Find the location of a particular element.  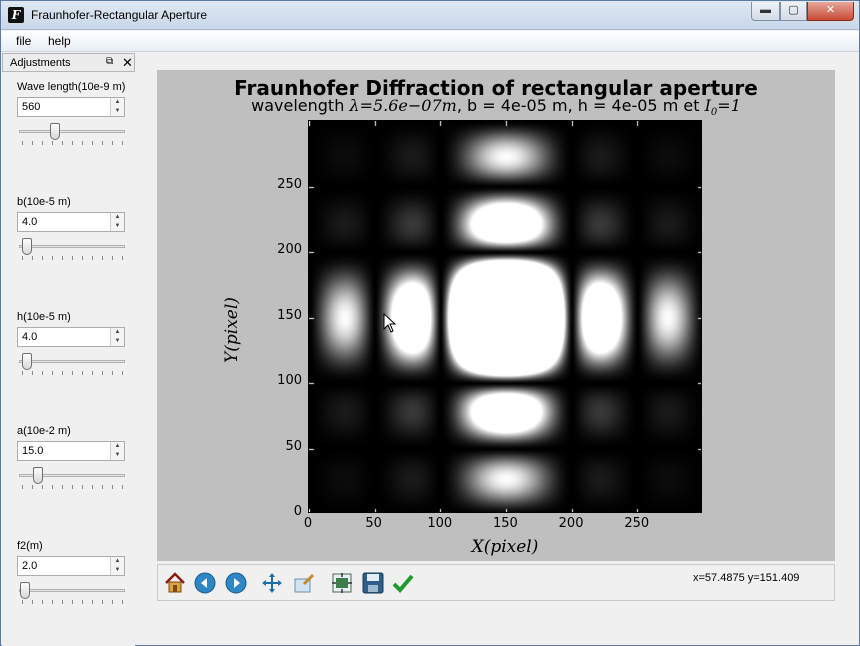

x-axis-label: X(pixel) is located at coordinates (505, 547).